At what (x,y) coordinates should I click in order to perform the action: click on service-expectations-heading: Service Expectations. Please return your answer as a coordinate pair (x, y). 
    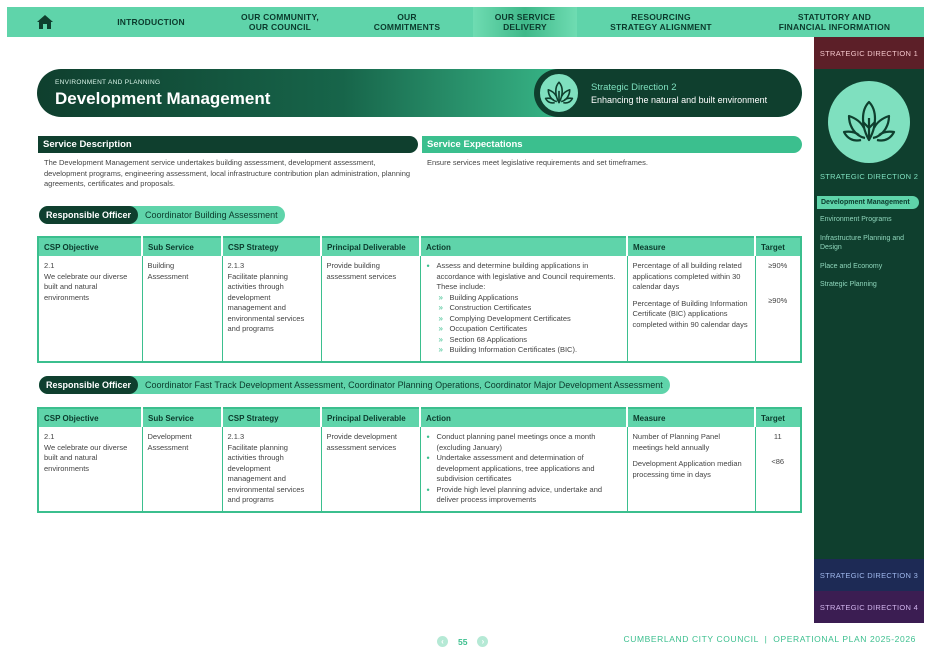
    Looking at the image, I should click on (612, 144).